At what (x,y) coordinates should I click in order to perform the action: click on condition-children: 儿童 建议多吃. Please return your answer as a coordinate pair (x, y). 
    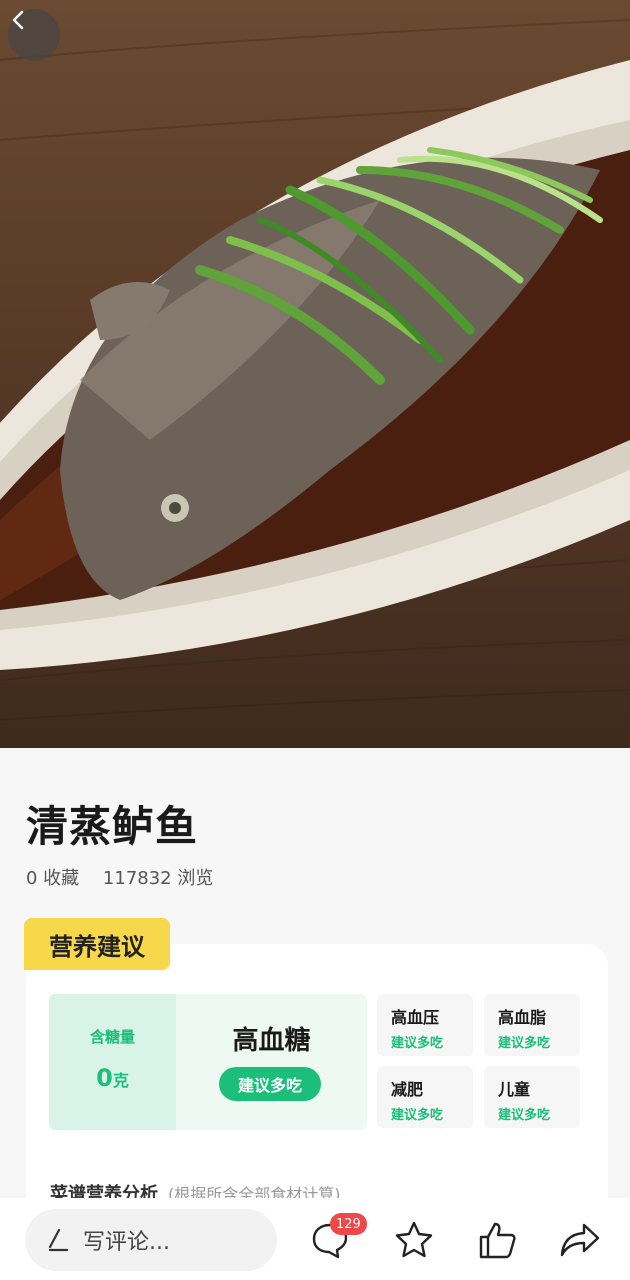
    Looking at the image, I should click on (532, 1097).